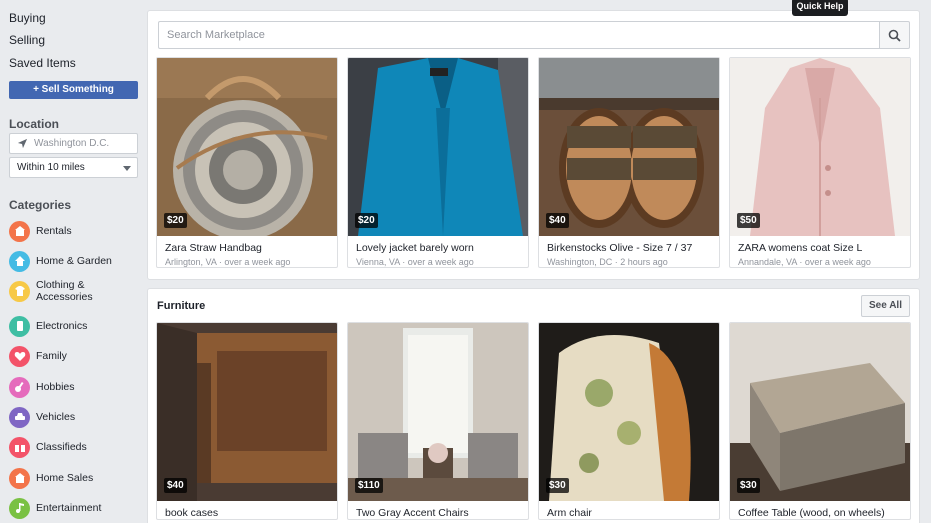 The height and width of the screenshot is (523, 931). I want to click on category-item: Classifieds, so click(76, 447).